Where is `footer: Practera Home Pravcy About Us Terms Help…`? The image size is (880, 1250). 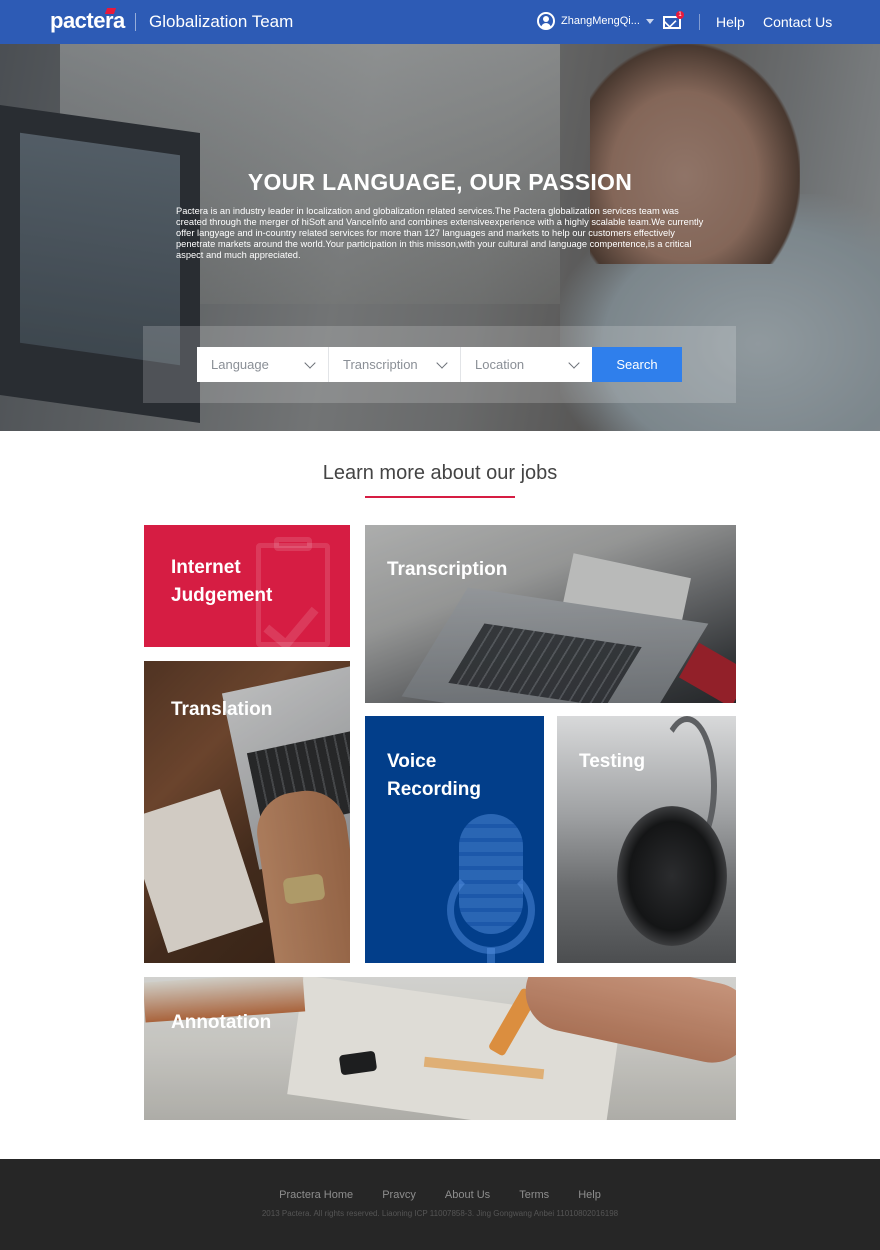
footer: Practera Home Pravcy About Us Terms Help… is located at coordinates (440, 1204).